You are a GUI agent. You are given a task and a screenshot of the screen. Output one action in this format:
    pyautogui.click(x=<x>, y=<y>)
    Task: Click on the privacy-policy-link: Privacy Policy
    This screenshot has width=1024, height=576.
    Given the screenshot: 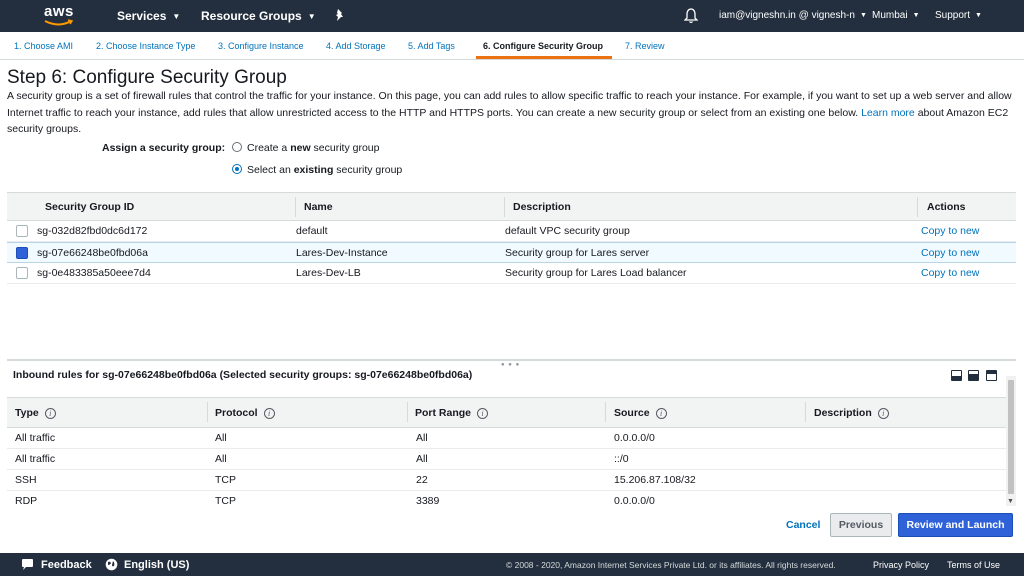 What is the action you would take?
    pyautogui.click(x=901, y=565)
    